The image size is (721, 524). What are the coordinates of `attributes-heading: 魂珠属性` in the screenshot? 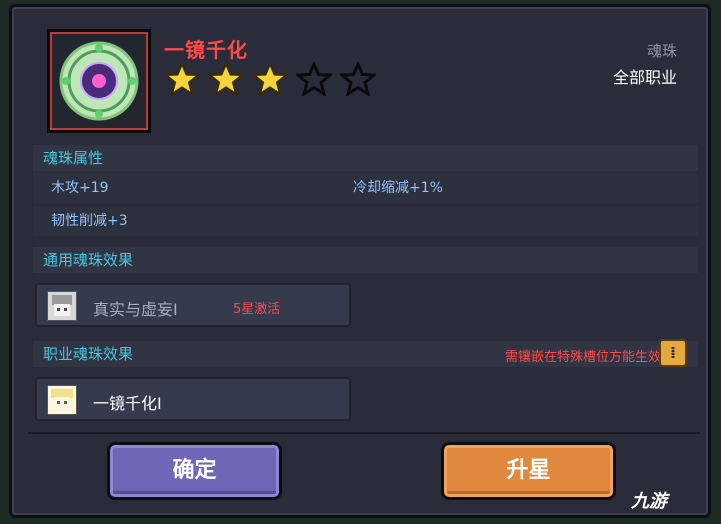 It's located at (365, 158).